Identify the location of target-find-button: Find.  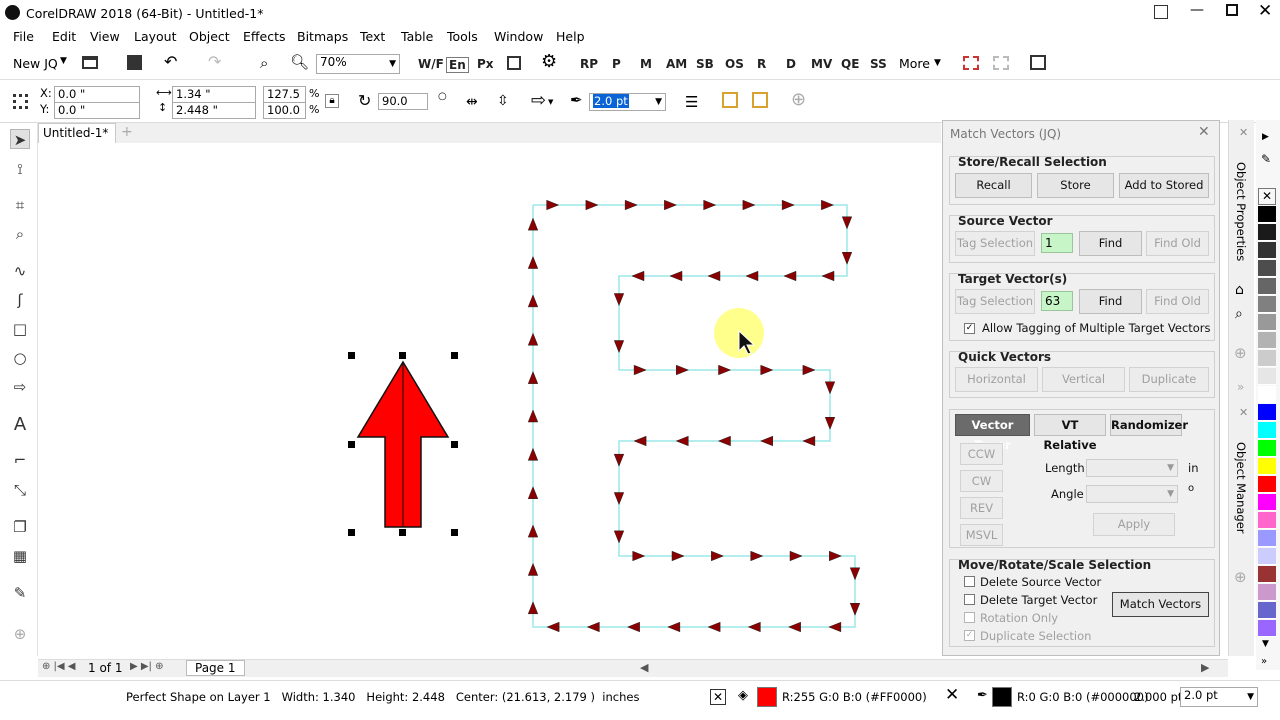
(1110, 301).